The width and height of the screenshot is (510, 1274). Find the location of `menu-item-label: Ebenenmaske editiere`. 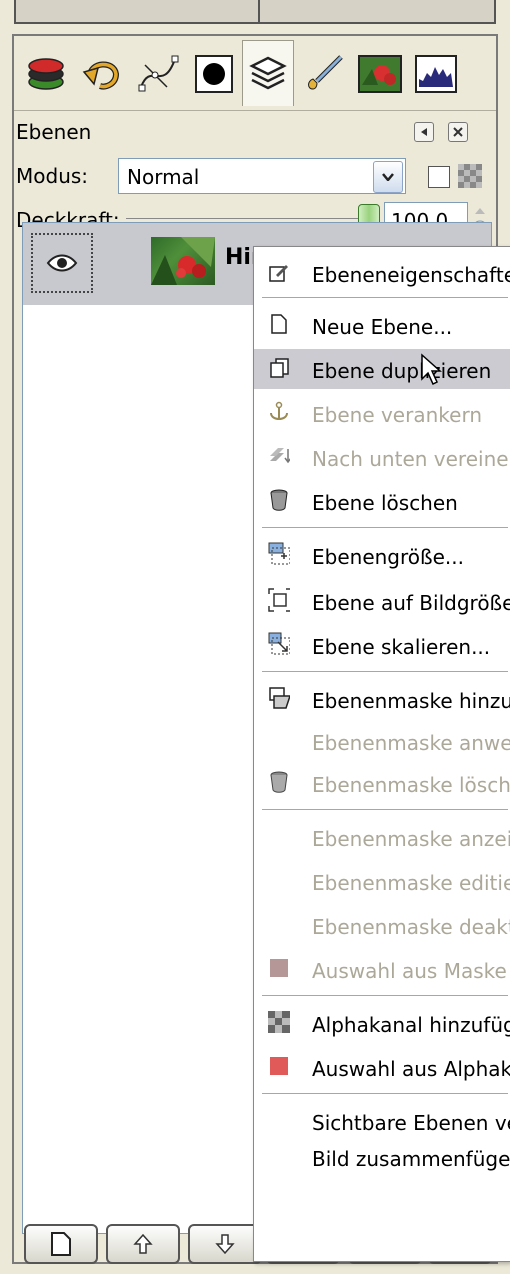

menu-item-label: Ebenenmaske editiere is located at coordinates (411, 883).